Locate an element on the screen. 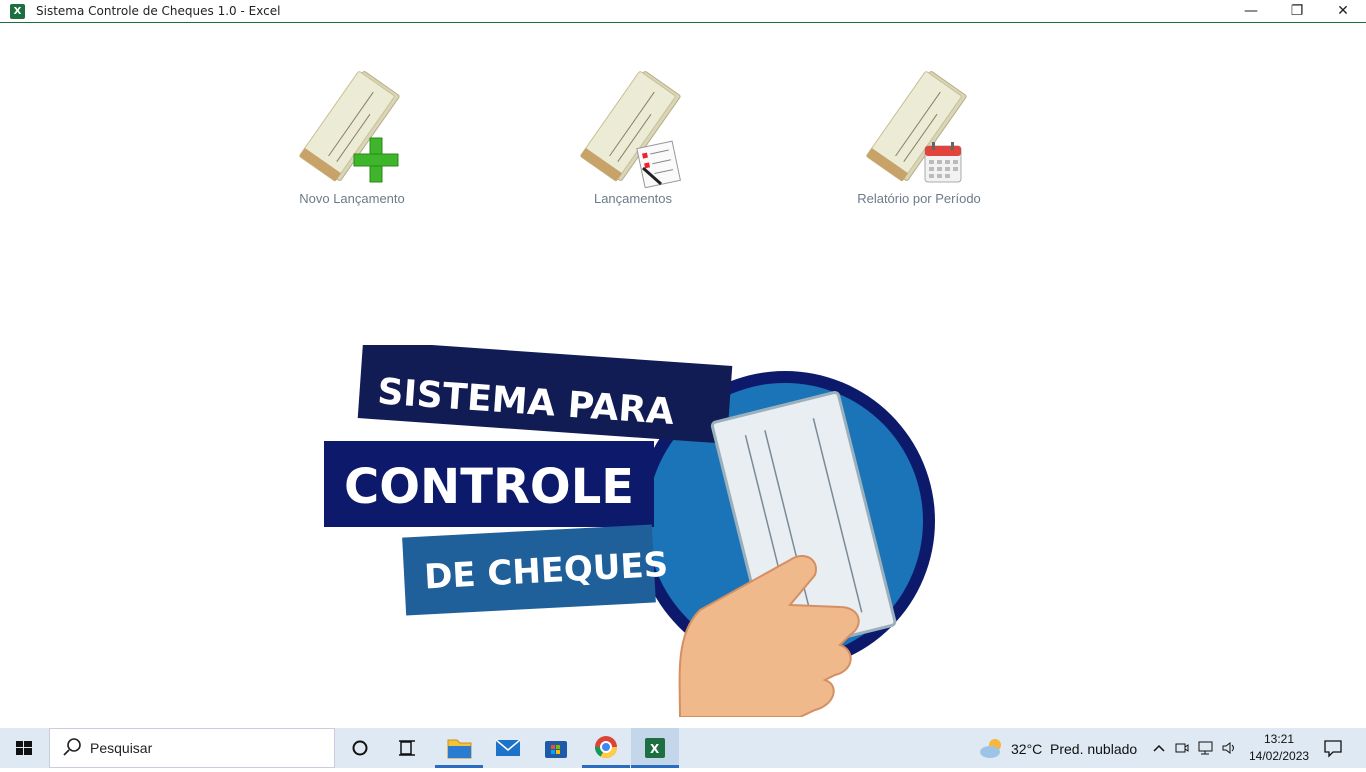 Image resolution: width=1366 pixels, height=772 pixels. search-placeholder: Pesquisar is located at coordinates (121, 748).